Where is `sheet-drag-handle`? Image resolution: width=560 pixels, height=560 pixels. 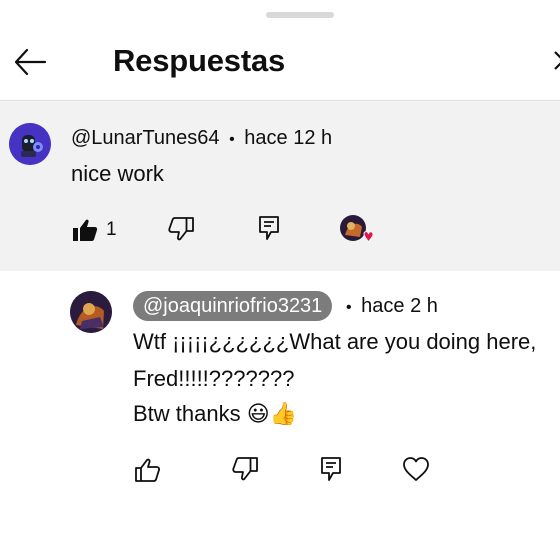
sheet-drag-handle is located at coordinates (300, 15).